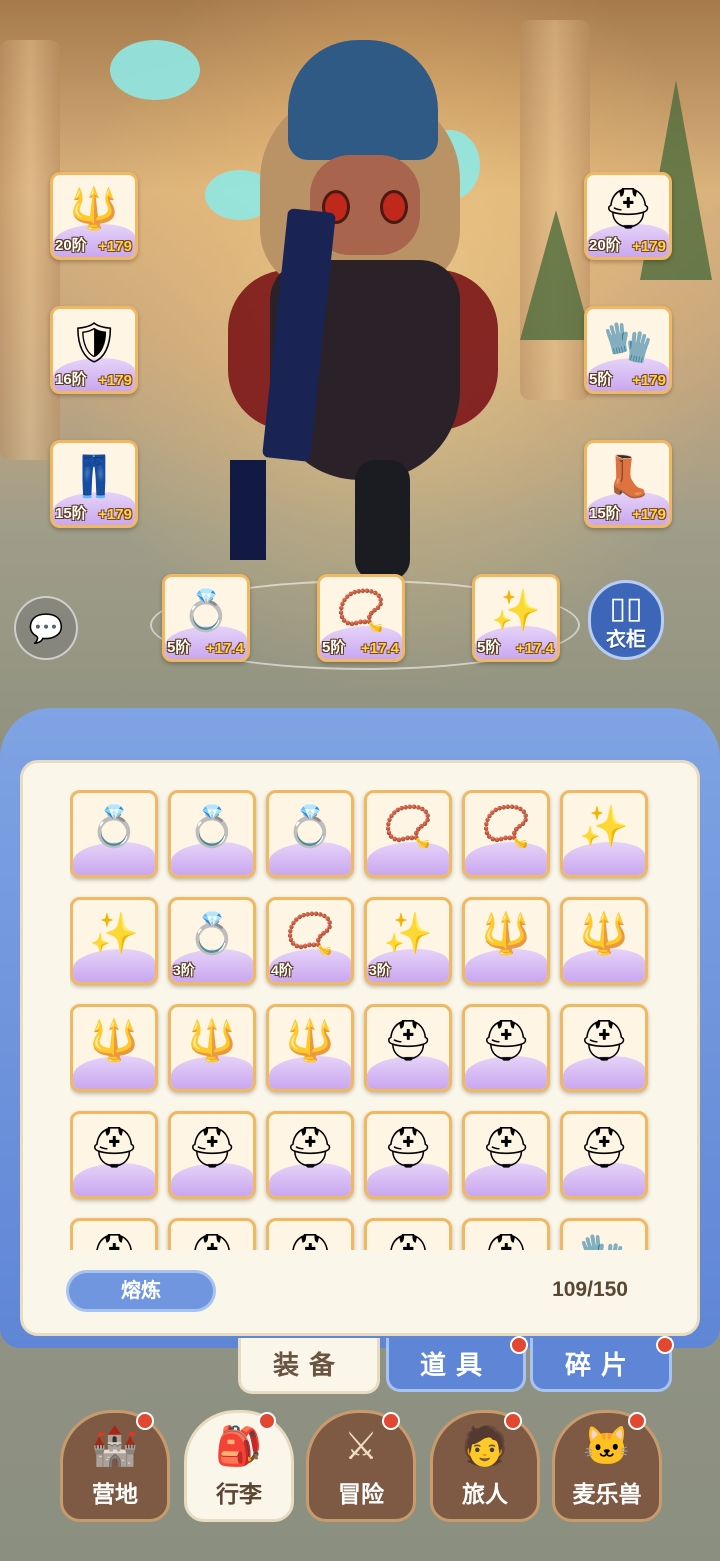 This screenshot has height=1561, width=720. What do you see at coordinates (94, 343) in the screenshot?
I see `armor-icon: 🛡` at bounding box center [94, 343].